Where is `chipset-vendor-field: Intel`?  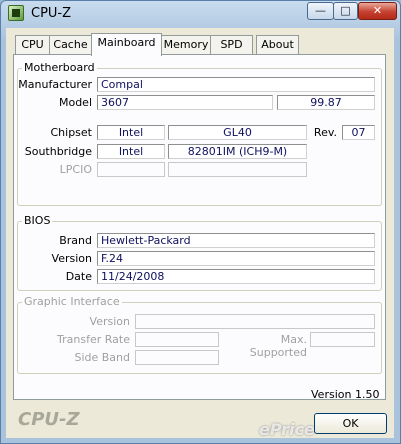 chipset-vendor-field: Intel is located at coordinates (131, 132).